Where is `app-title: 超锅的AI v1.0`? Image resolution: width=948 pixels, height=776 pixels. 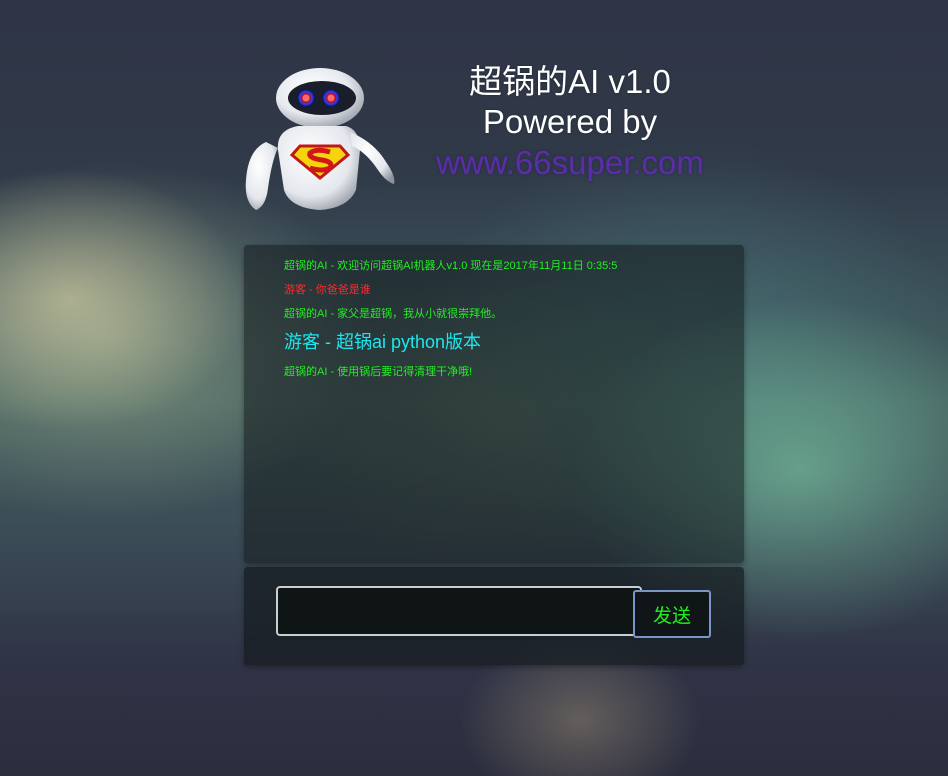 app-title: 超锅的AI v1.0 is located at coordinates (570, 81).